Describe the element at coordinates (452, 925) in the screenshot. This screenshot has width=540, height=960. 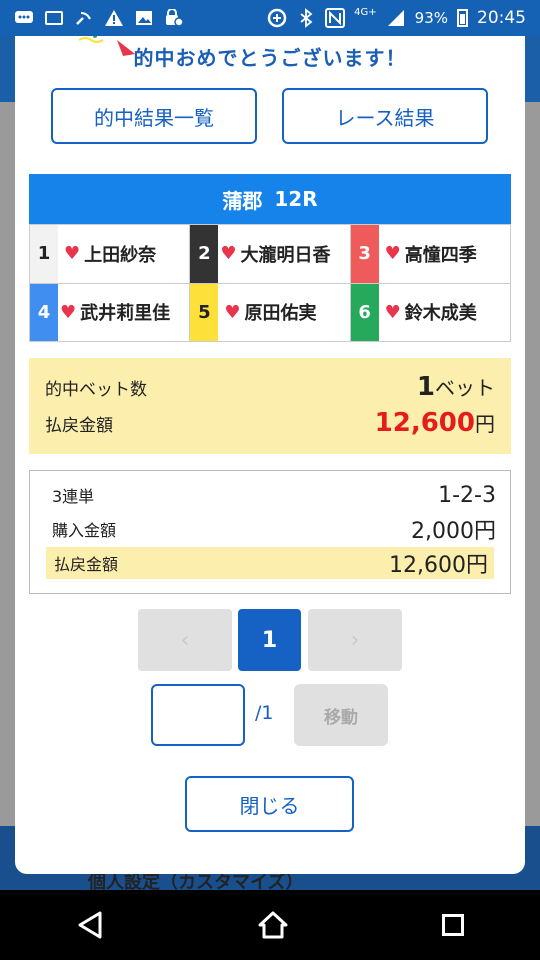
I see `recent-apps-icon` at that location.